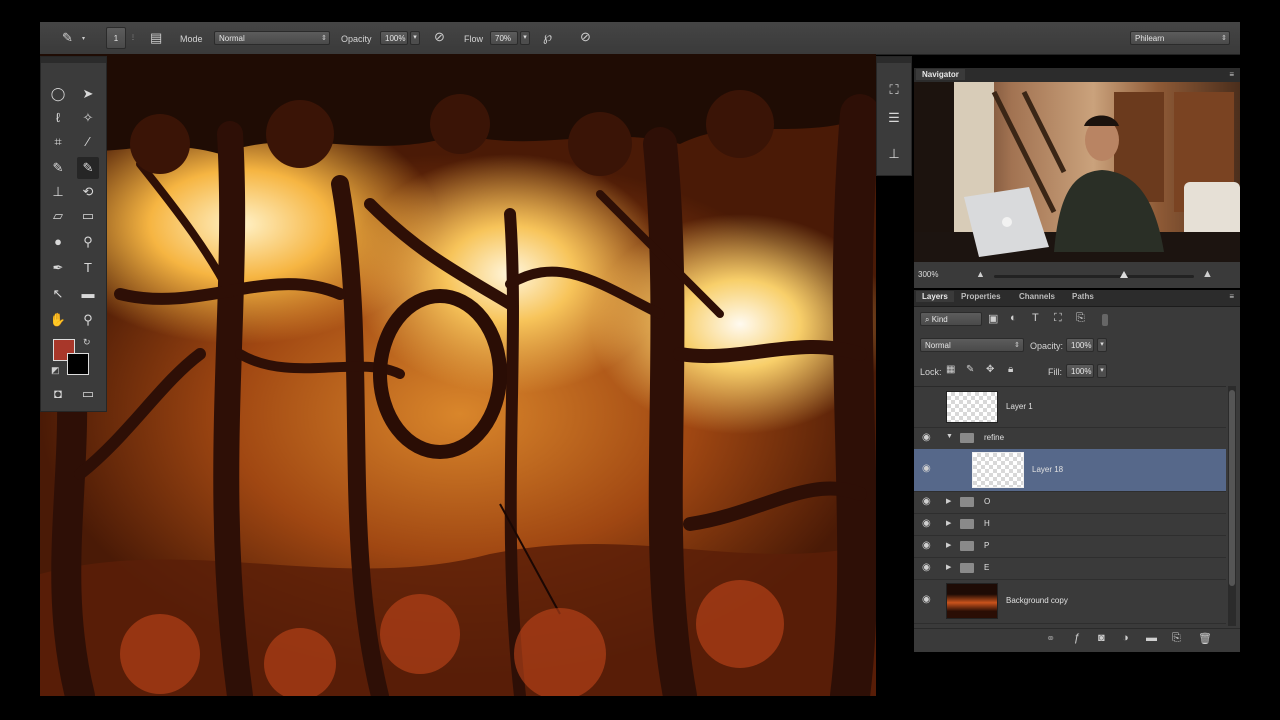  What do you see at coordinates (1010, 369) in the screenshot?
I see `lock-all-icon: 🔒︎` at bounding box center [1010, 369].